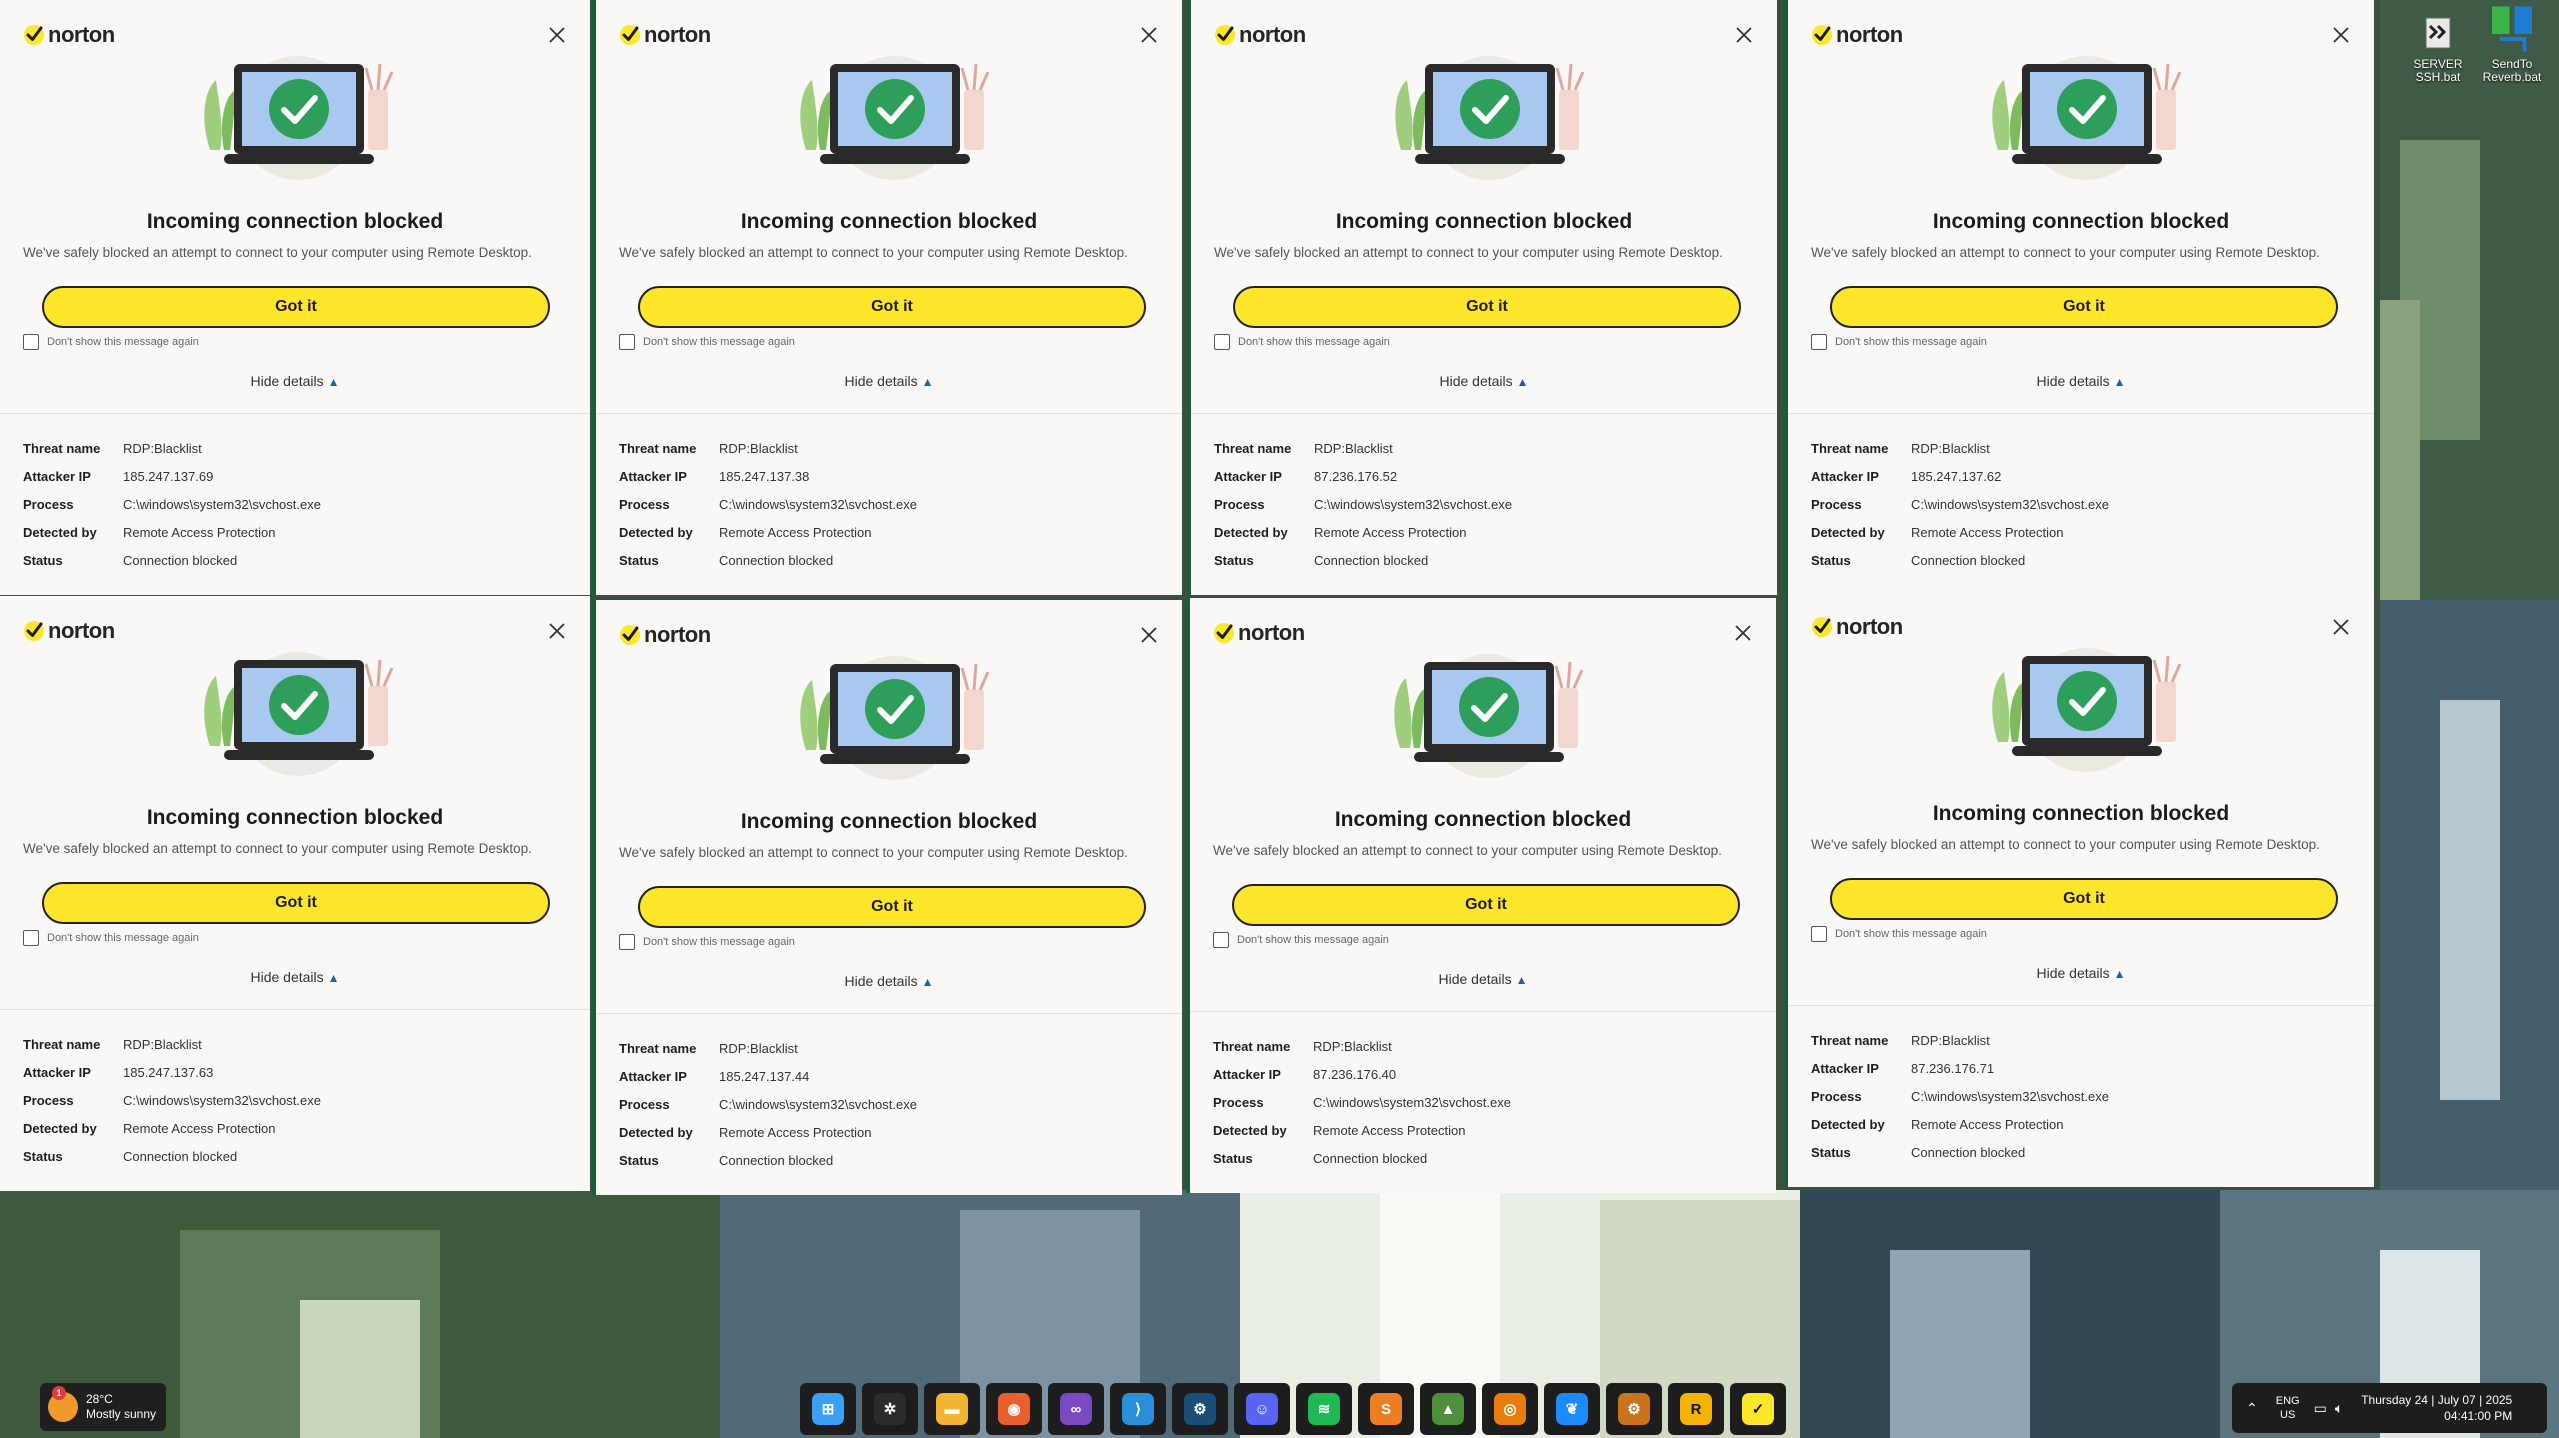 Image resolution: width=2559 pixels, height=1438 pixels. What do you see at coordinates (1262, 1409) in the screenshot?
I see `taskbar-app-discord: ☺` at bounding box center [1262, 1409].